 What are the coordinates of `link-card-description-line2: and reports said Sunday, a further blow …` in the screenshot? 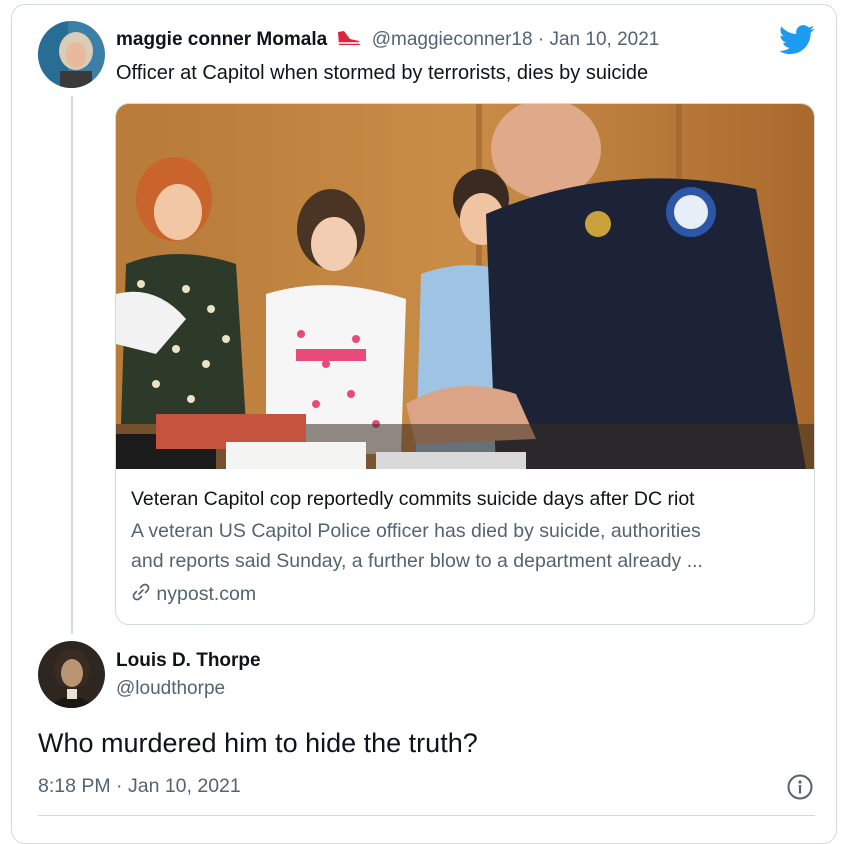 It's located at (417, 561).